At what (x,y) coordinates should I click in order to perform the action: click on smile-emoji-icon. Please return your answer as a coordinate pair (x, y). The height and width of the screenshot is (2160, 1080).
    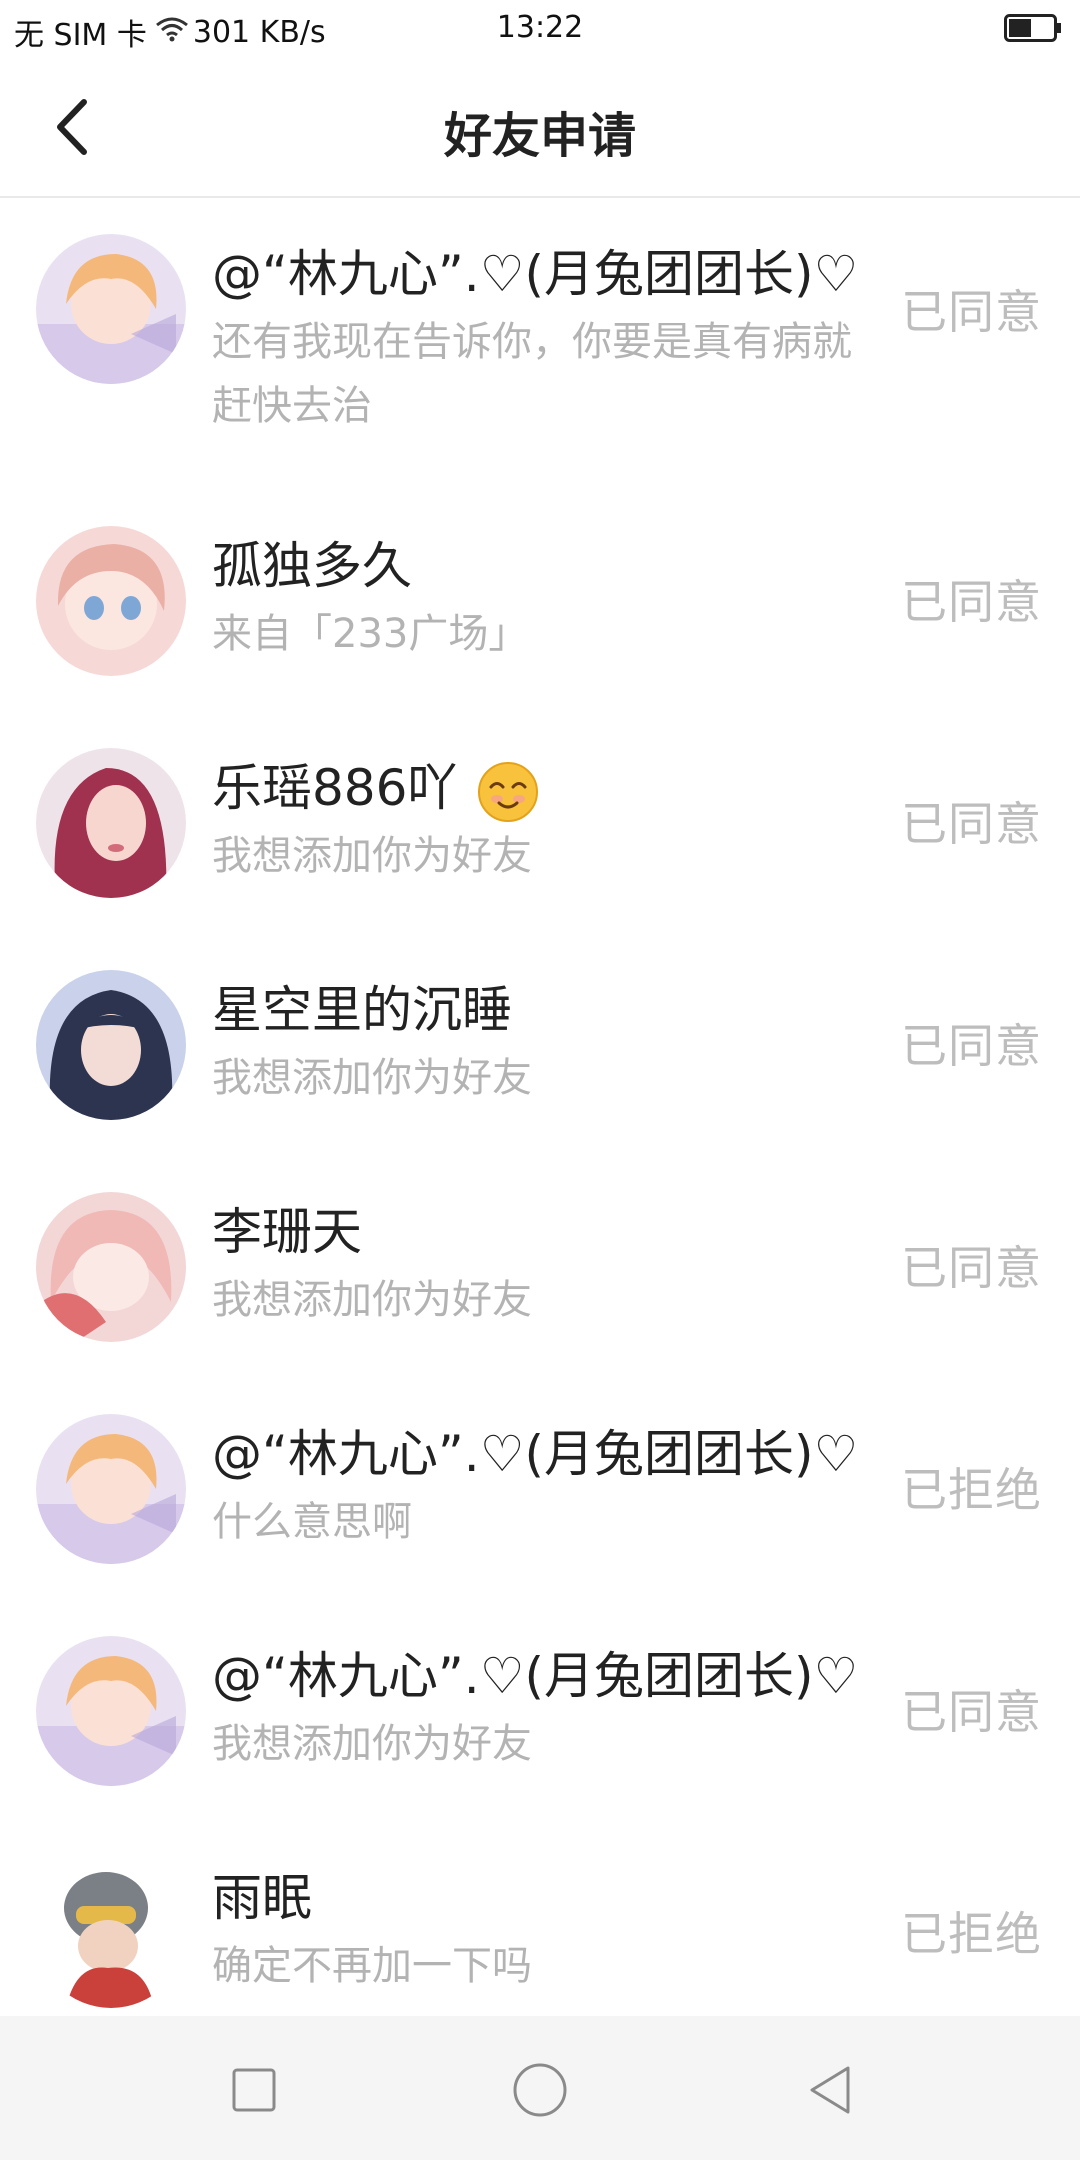
    Looking at the image, I should click on (508, 791).